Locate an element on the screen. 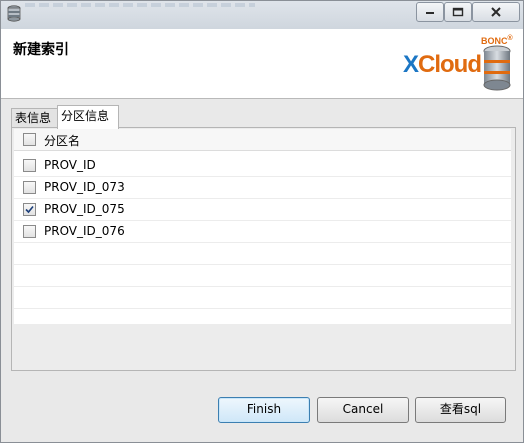 The height and width of the screenshot is (443, 524). xcloud-logo: BONC® XCloud is located at coordinates (460, 63).